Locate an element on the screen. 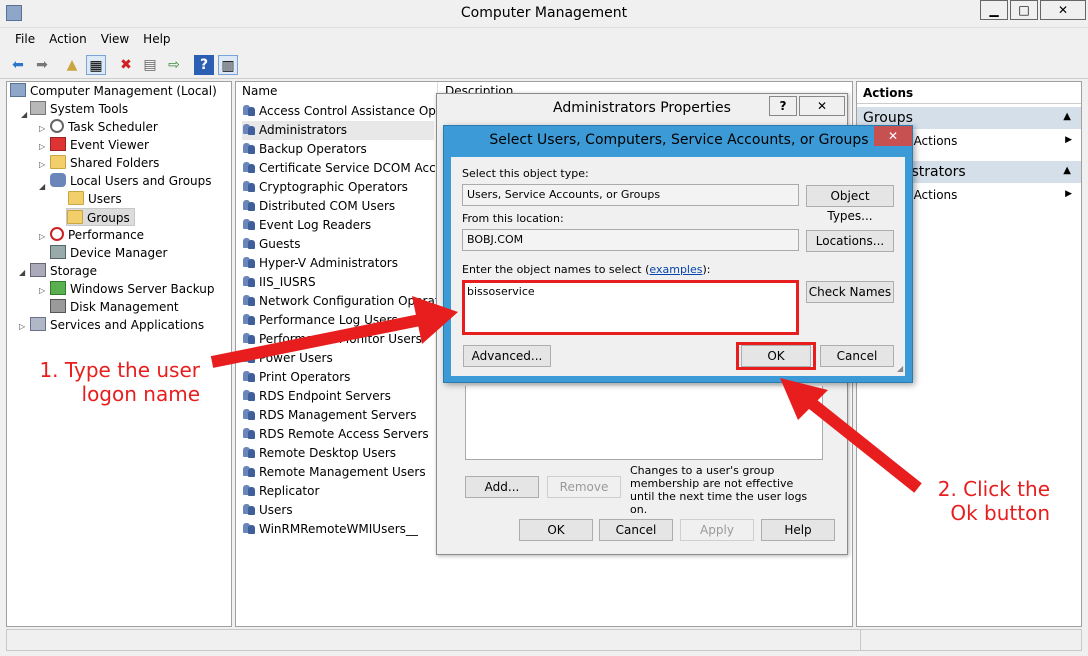 This screenshot has width=1088, height=656. arrow-head-input is located at coordinates (435, 320).